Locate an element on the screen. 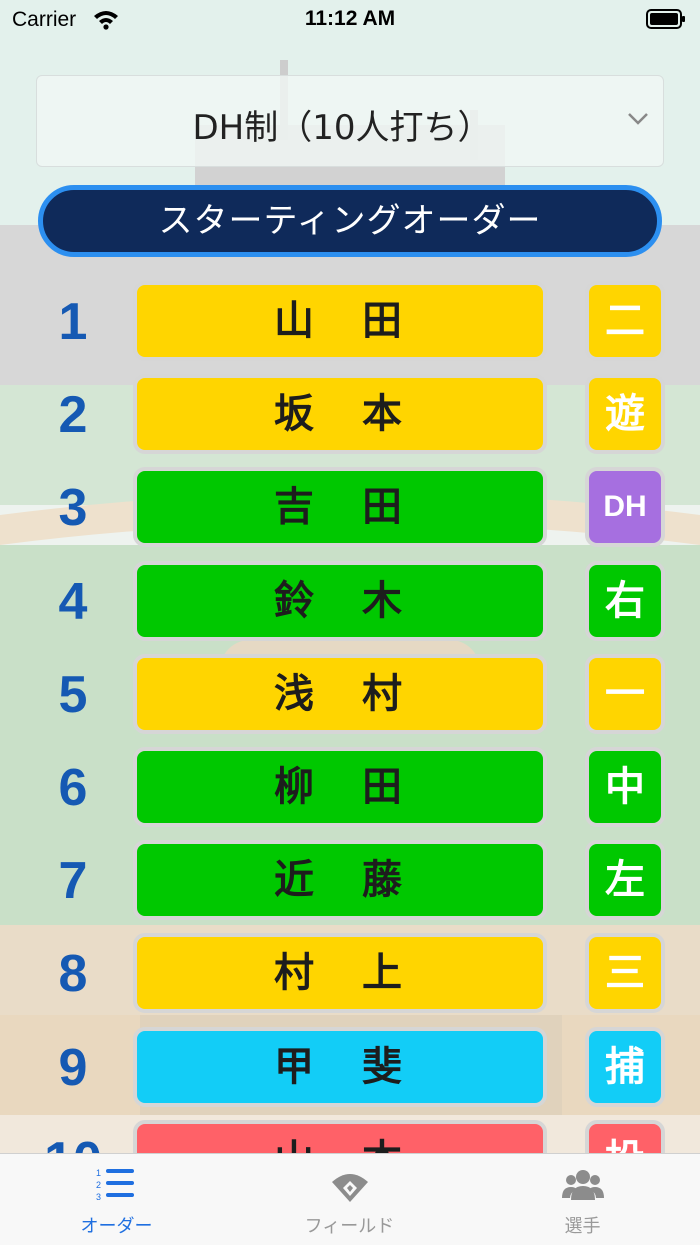  player-name: 鈴 木 is located at coordinates (340, 600).